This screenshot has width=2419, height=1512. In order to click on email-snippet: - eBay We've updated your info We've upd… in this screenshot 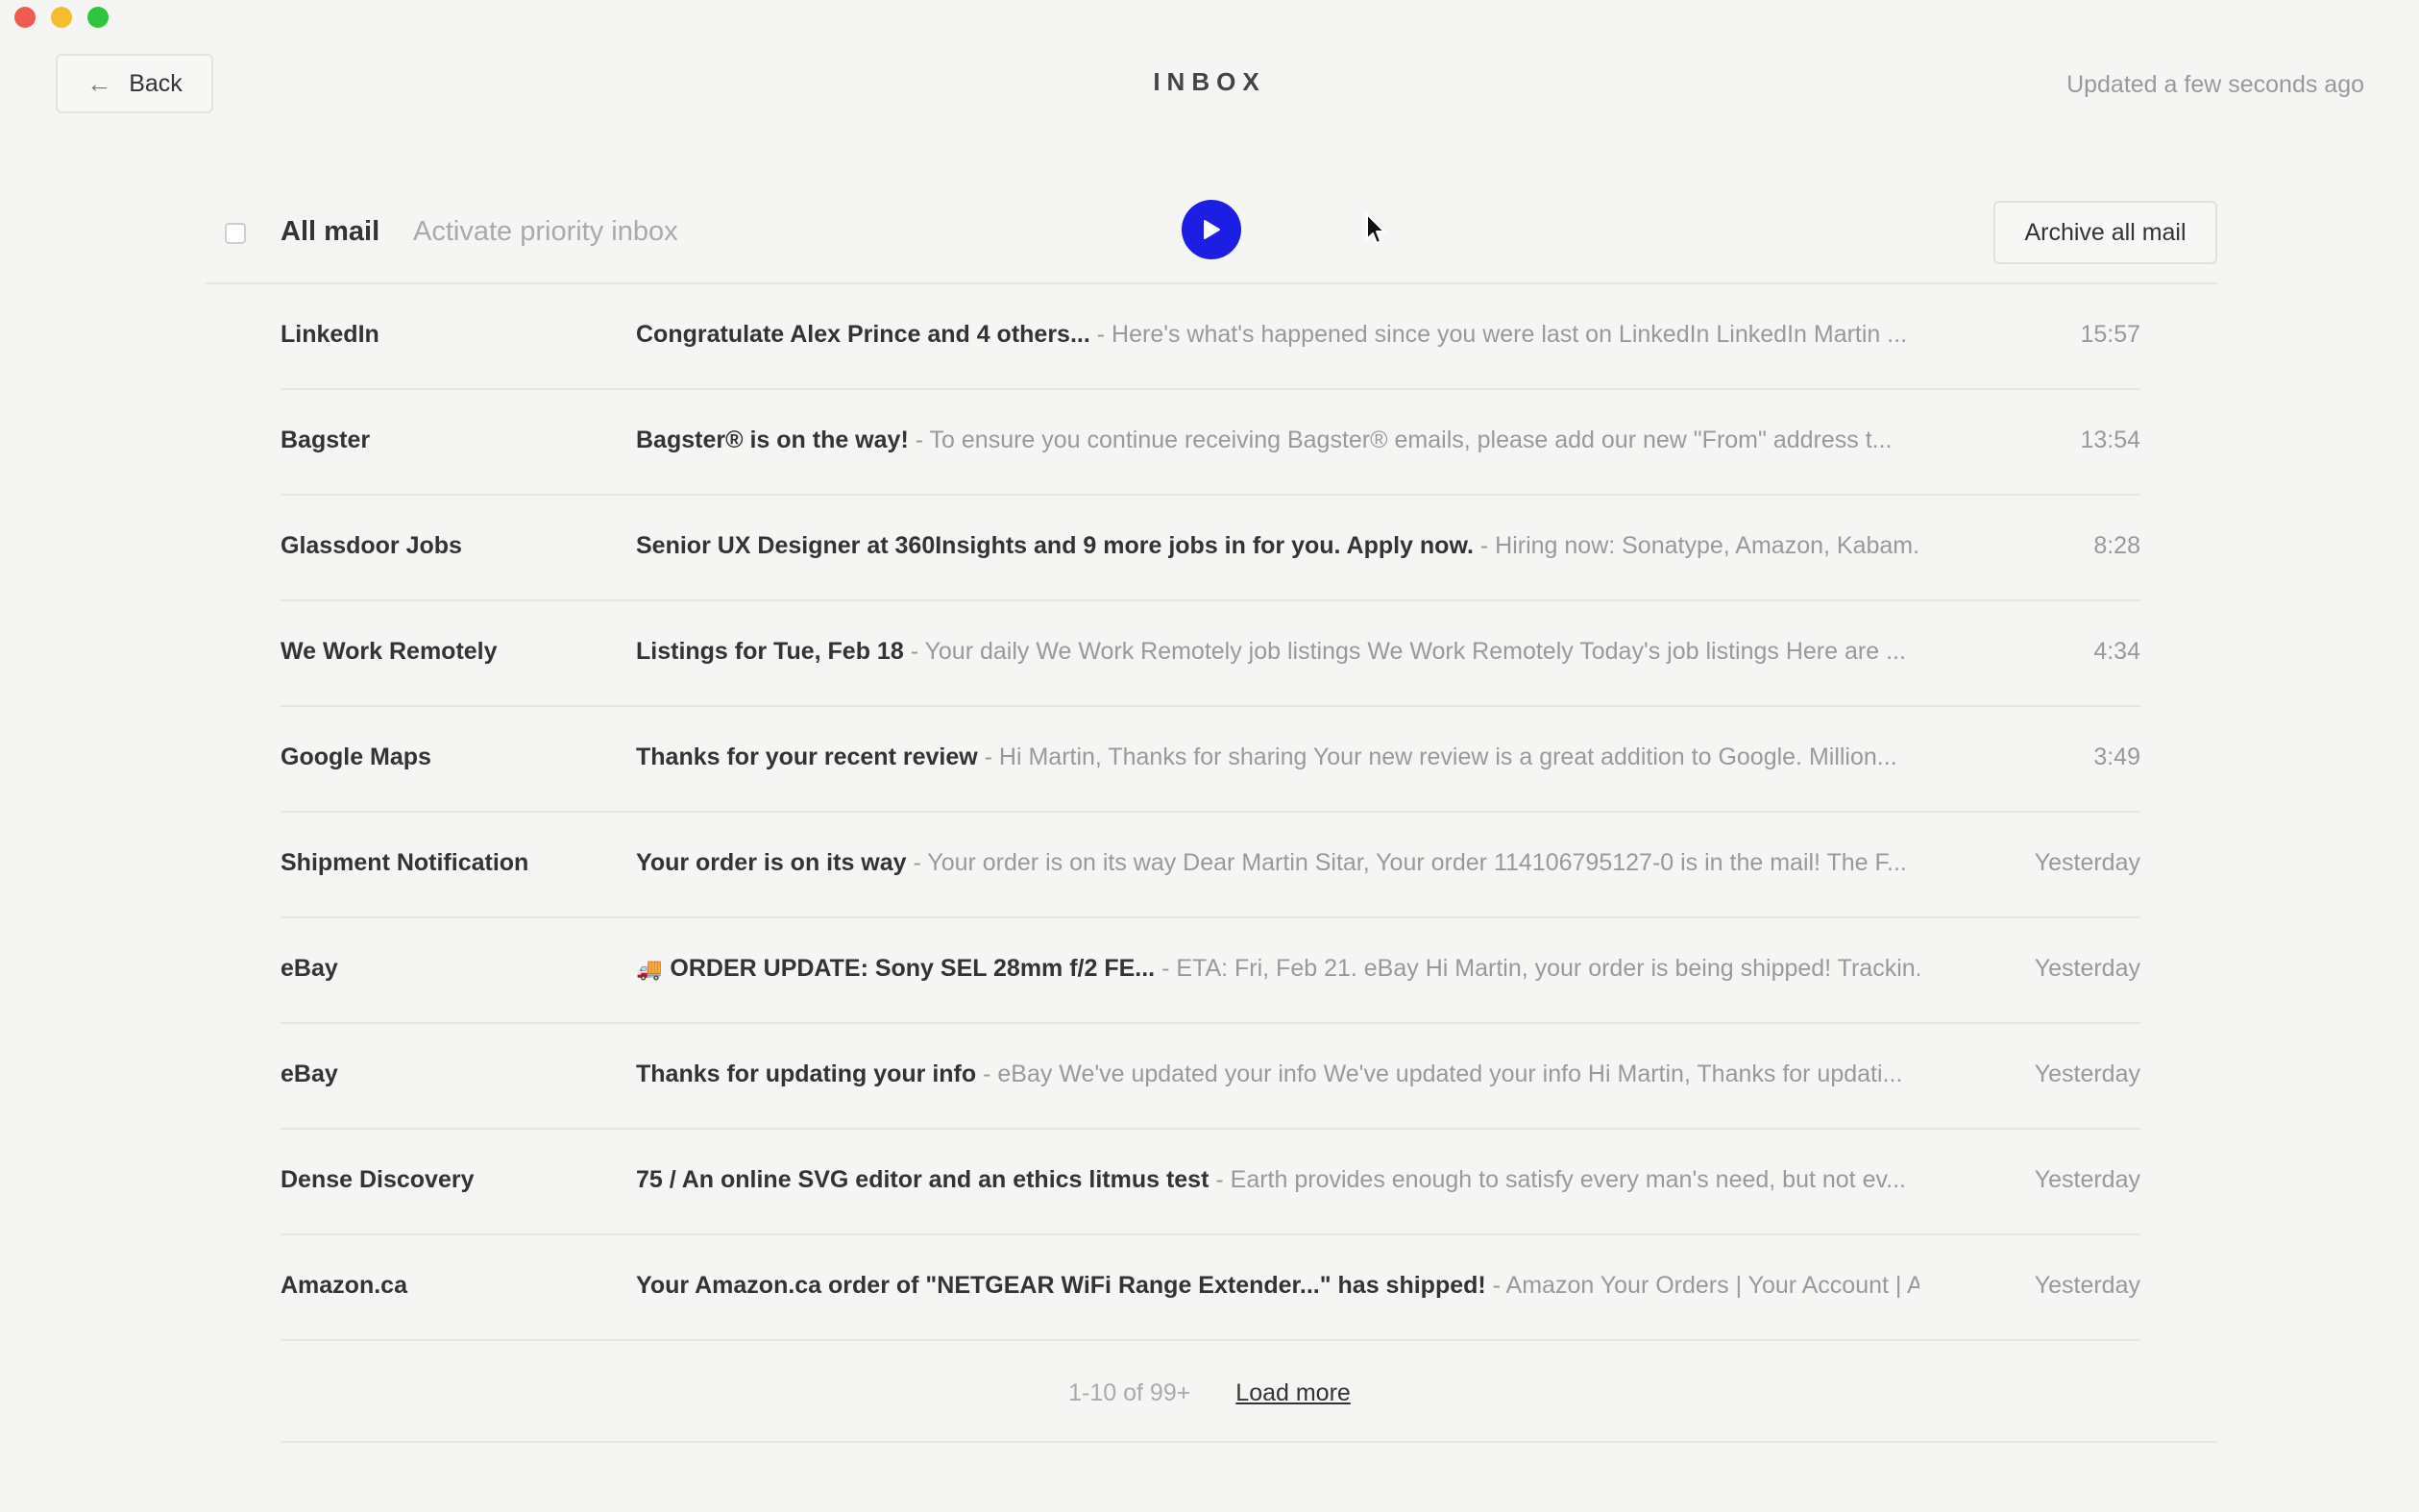, I will do `click(1439, 1074)`.